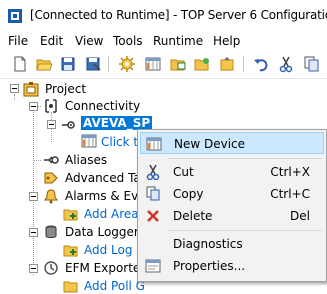  What do you see at coordinates (208, 244) in the screenshot?
I see `menu-item-label: Diagnostics` at bounding box center [208, 244].